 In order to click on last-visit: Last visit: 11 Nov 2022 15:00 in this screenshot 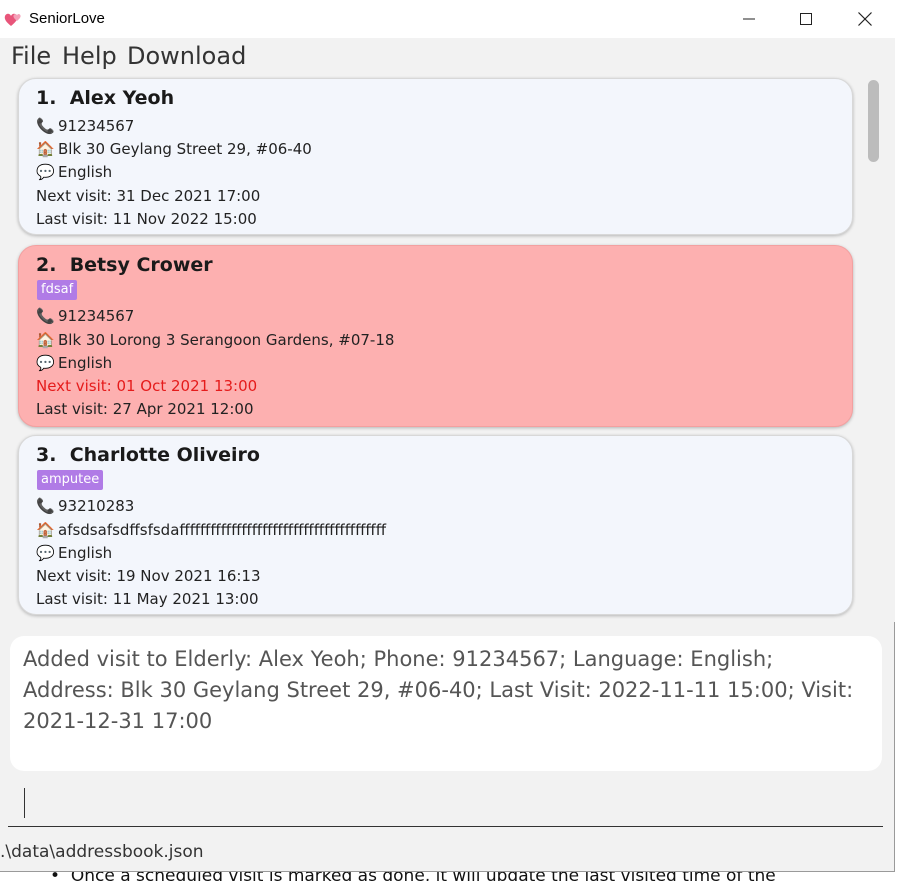, I will do `click(146, 219)`.